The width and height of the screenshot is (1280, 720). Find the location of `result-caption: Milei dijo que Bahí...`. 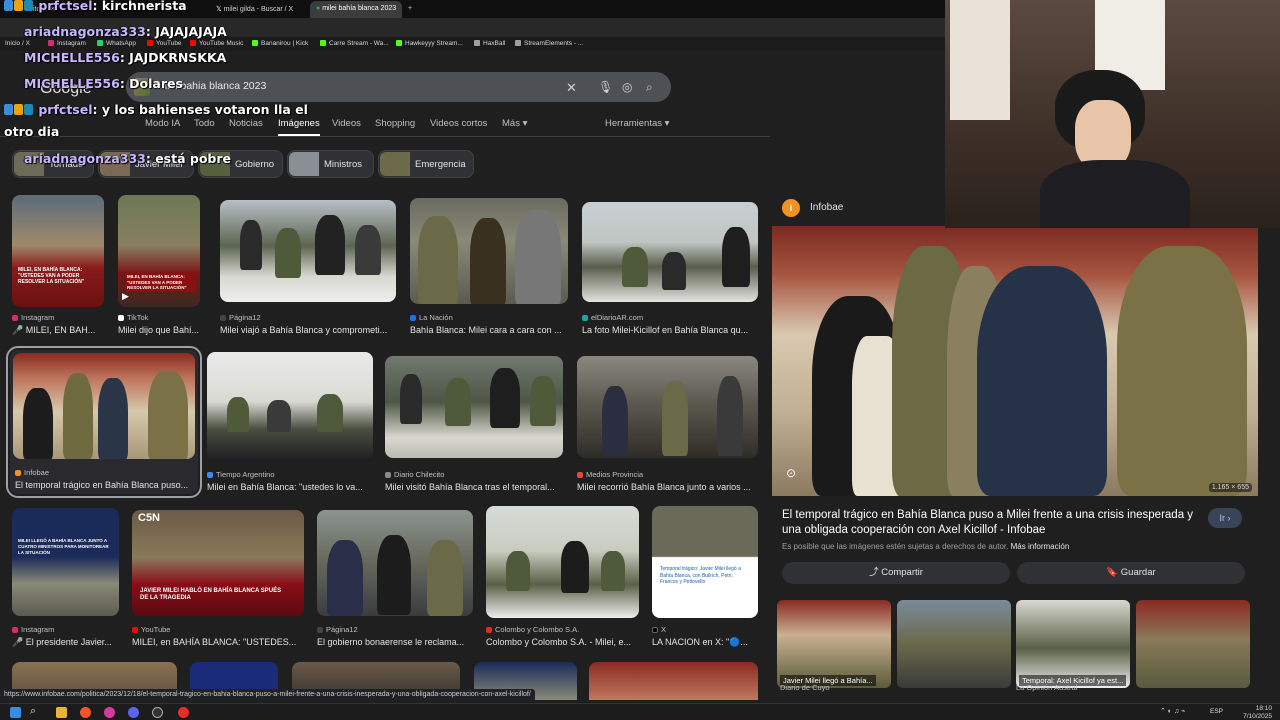

result-caption: Milei dijo que Bahí... is located at coordinates (159, 330).